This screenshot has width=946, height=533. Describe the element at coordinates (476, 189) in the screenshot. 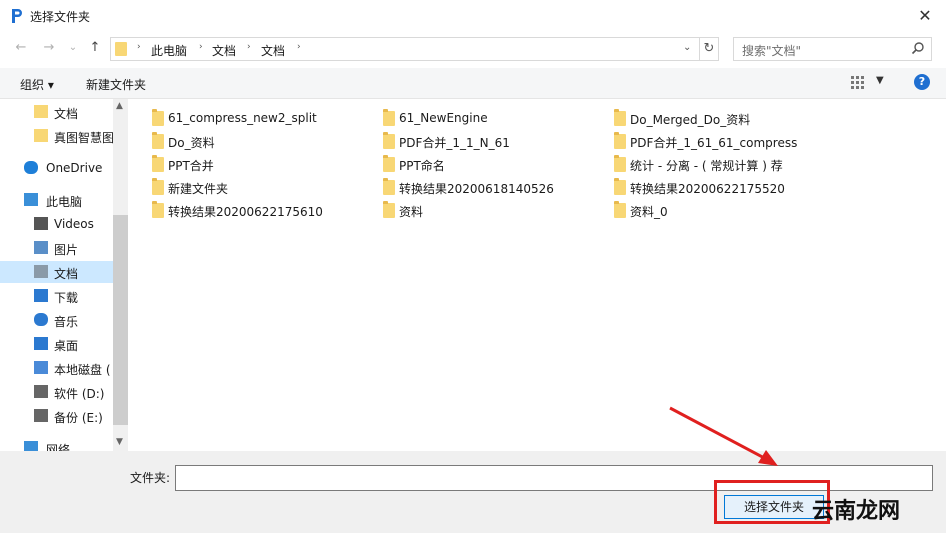

I see `folder-item-label: 转换结果20200618140526` at that location.